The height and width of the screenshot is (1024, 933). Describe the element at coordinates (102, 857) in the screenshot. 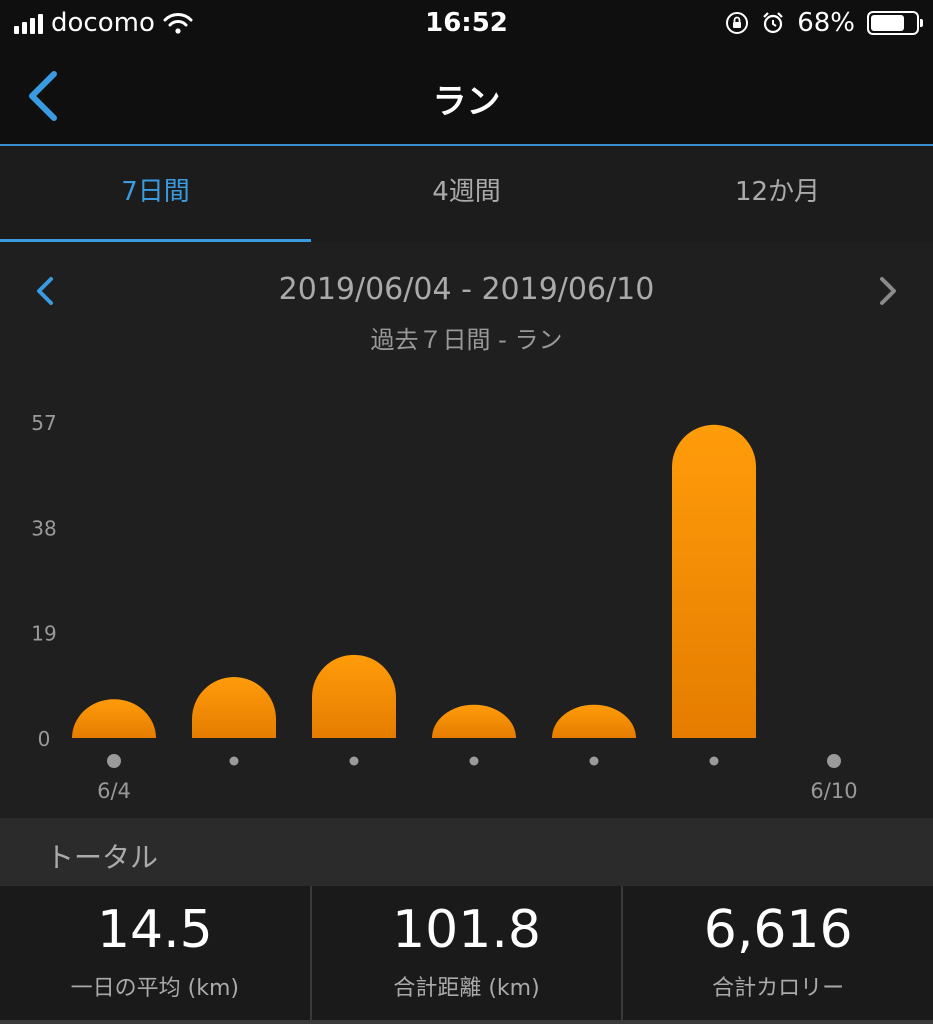

I see `totals-title: トータル` at that location.